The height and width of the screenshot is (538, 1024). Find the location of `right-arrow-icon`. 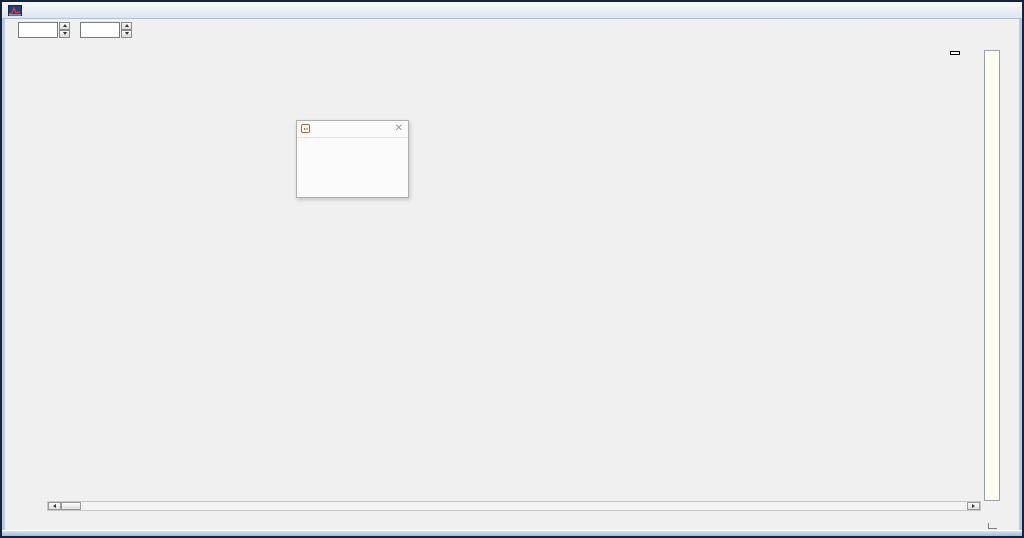

right-arrow-icon is located at coordinates (973, 506).